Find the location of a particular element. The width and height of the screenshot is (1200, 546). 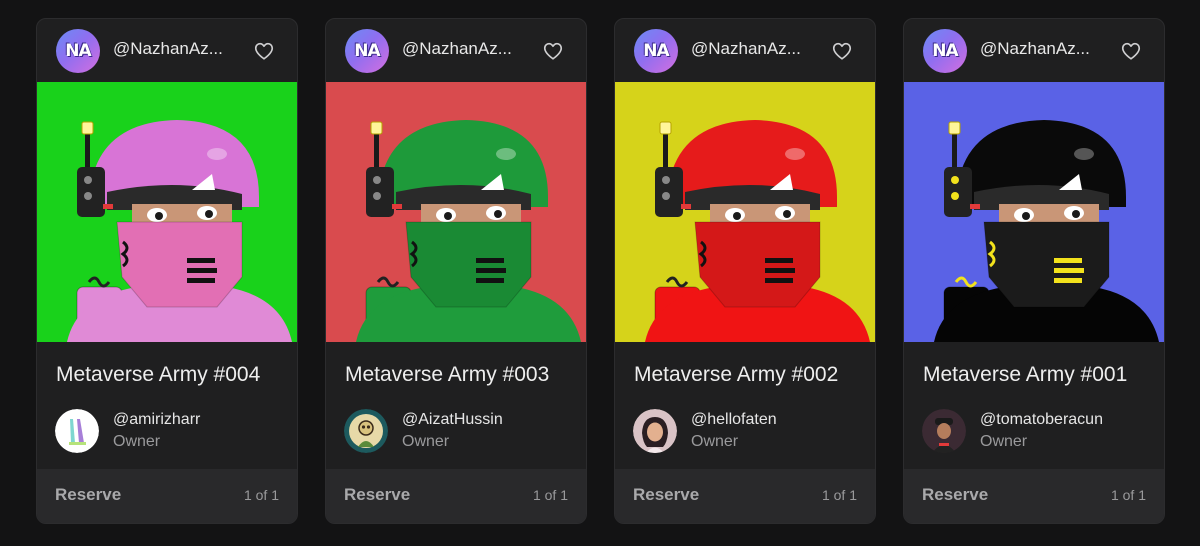

owner-handle: @tomatoberacun is located at coordinates (1041, 420).